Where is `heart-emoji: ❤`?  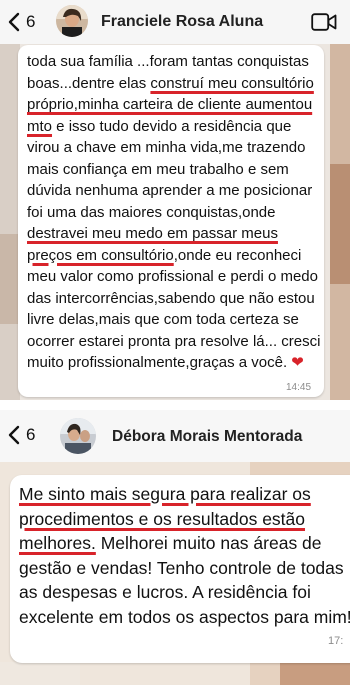
heart-emoji: ❤ is located at coordinates (297, 362).